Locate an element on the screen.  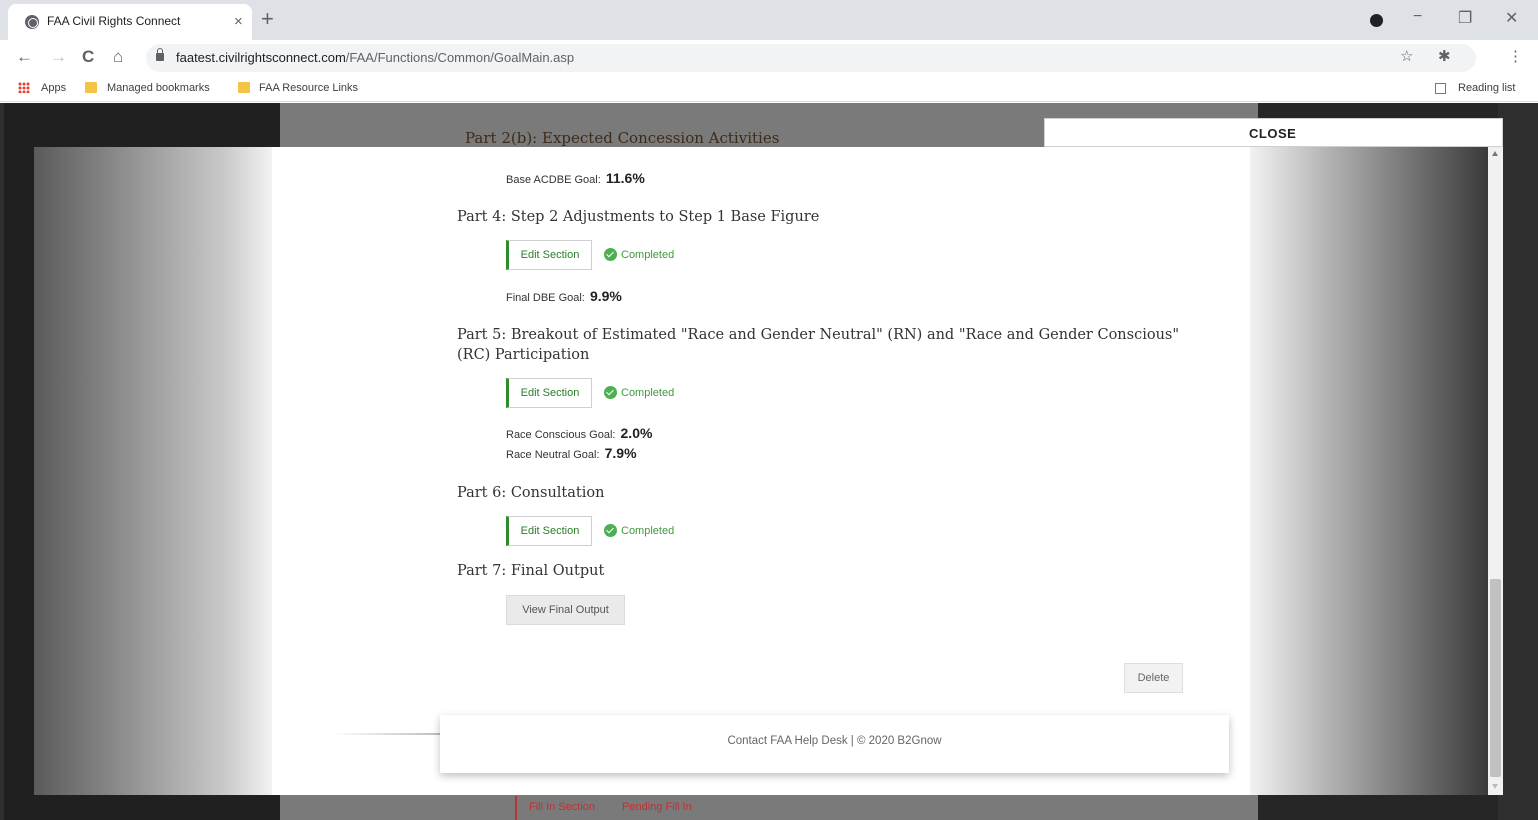
part5-status: Completed is located at coordinates (639, 392).